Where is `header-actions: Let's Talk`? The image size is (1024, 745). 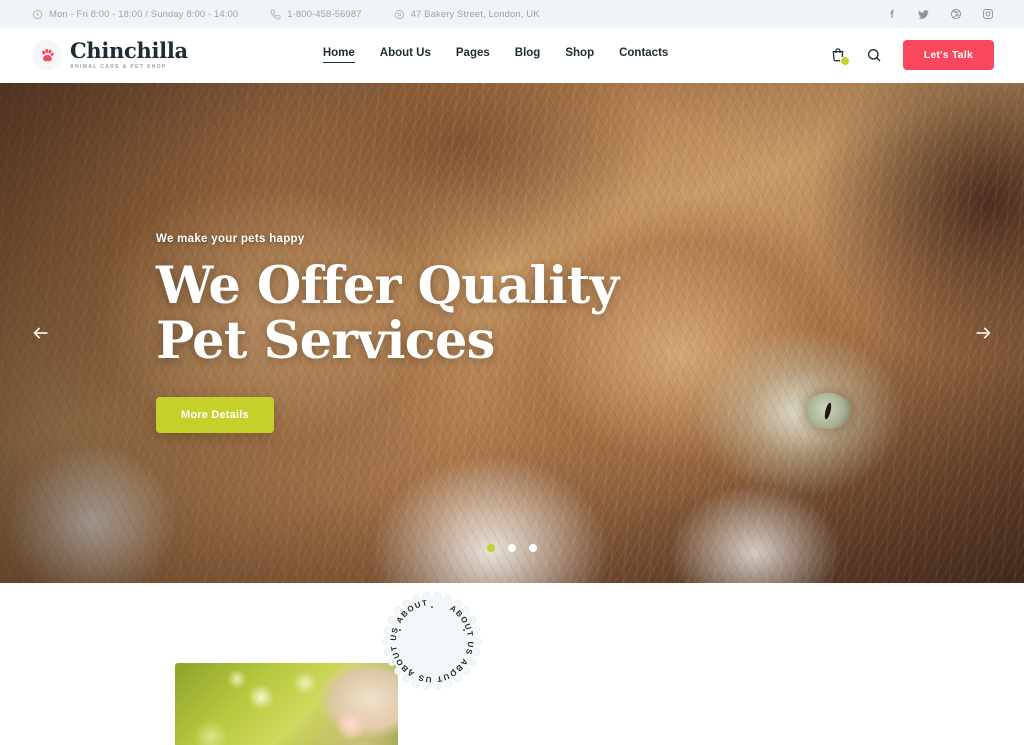 header-actions: Let's Talk is located at coordinates (913, 55).